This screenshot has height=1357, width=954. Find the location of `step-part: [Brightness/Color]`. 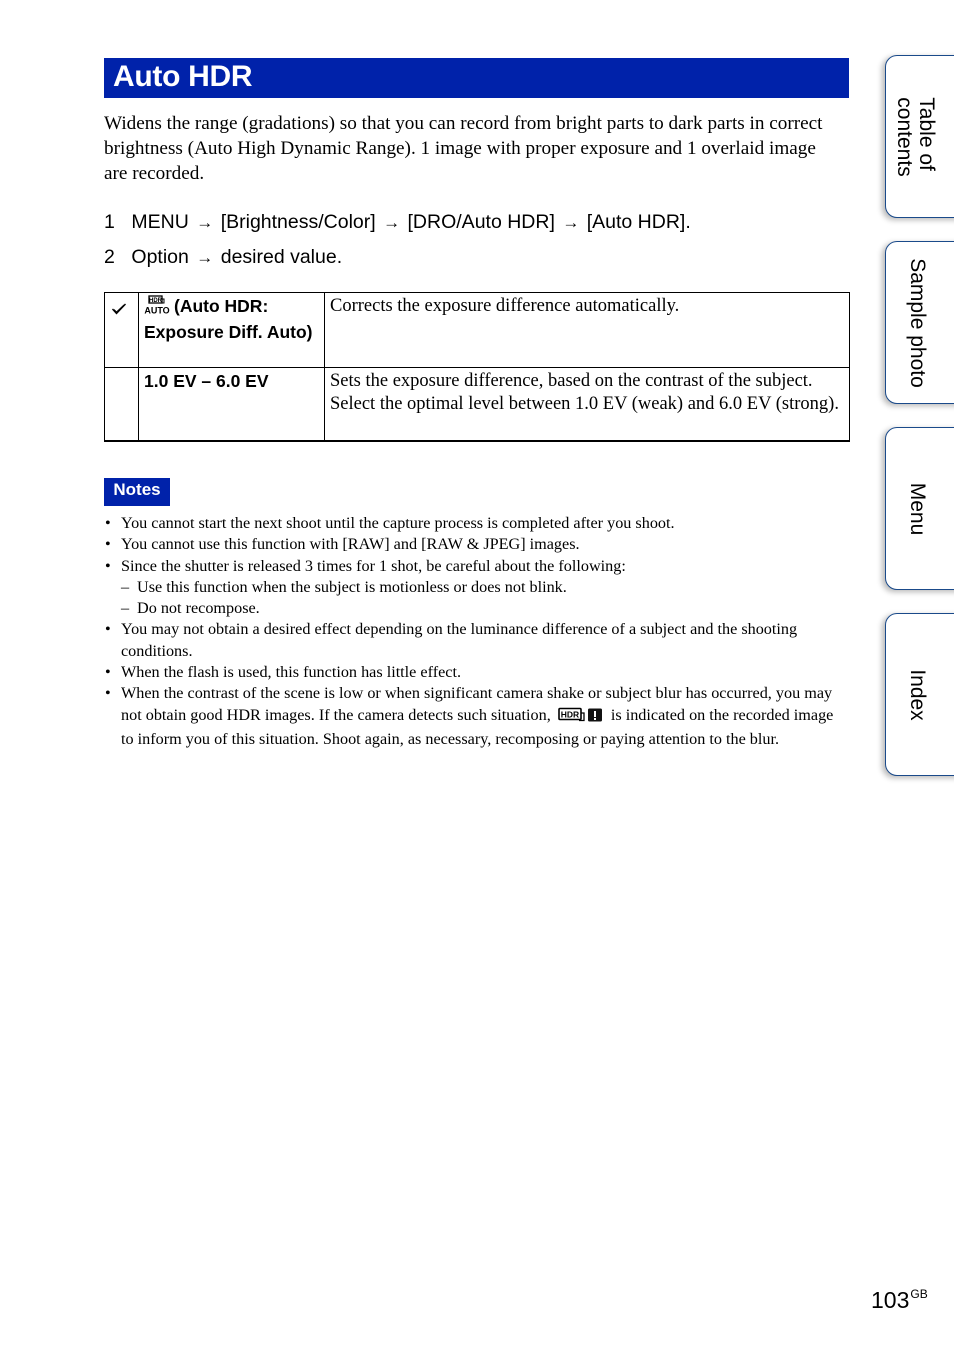

step-part: [Brightness/Color] is located at coordinates (298, 222).